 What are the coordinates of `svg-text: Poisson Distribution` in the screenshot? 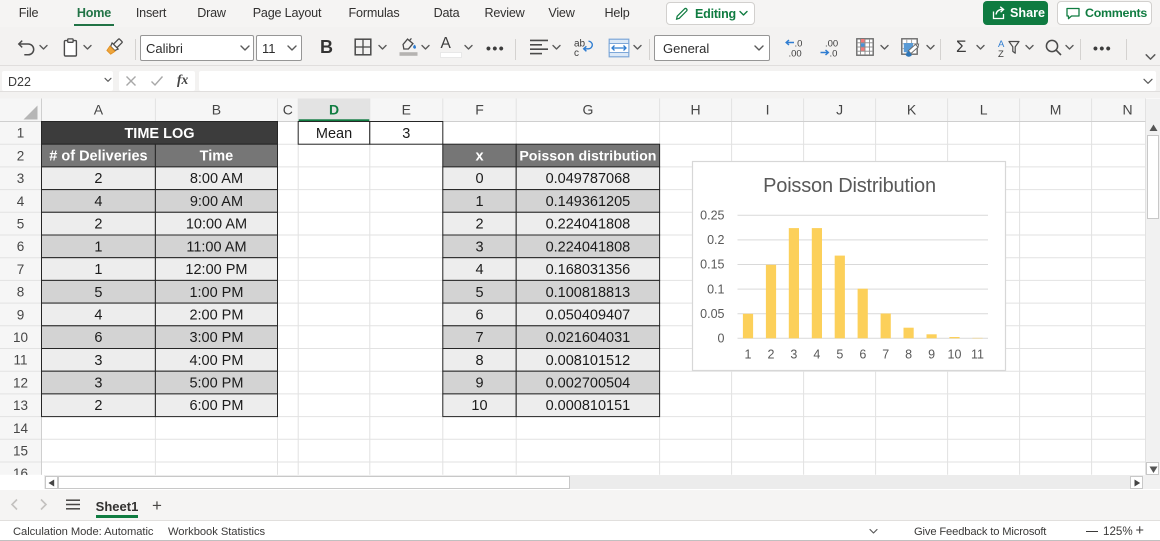 It's located at (849, 186).